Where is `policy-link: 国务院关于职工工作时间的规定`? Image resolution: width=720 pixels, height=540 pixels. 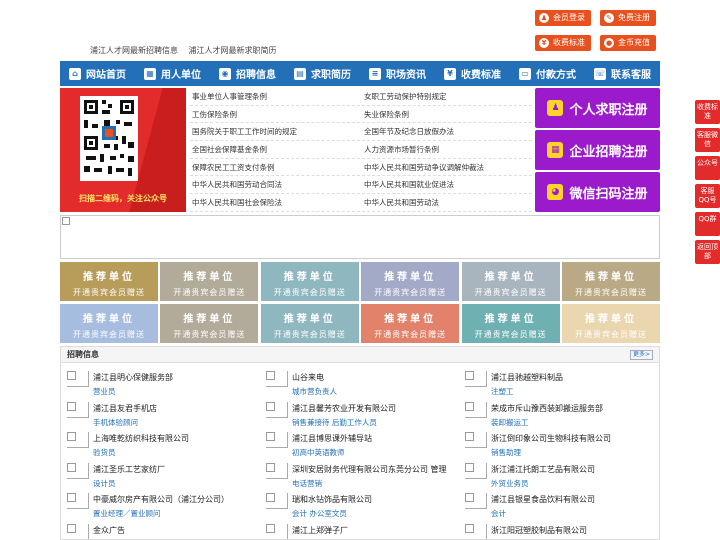
policy-link: 国务院关于职工工作时间的规定 is located at coordinates (275, 132).